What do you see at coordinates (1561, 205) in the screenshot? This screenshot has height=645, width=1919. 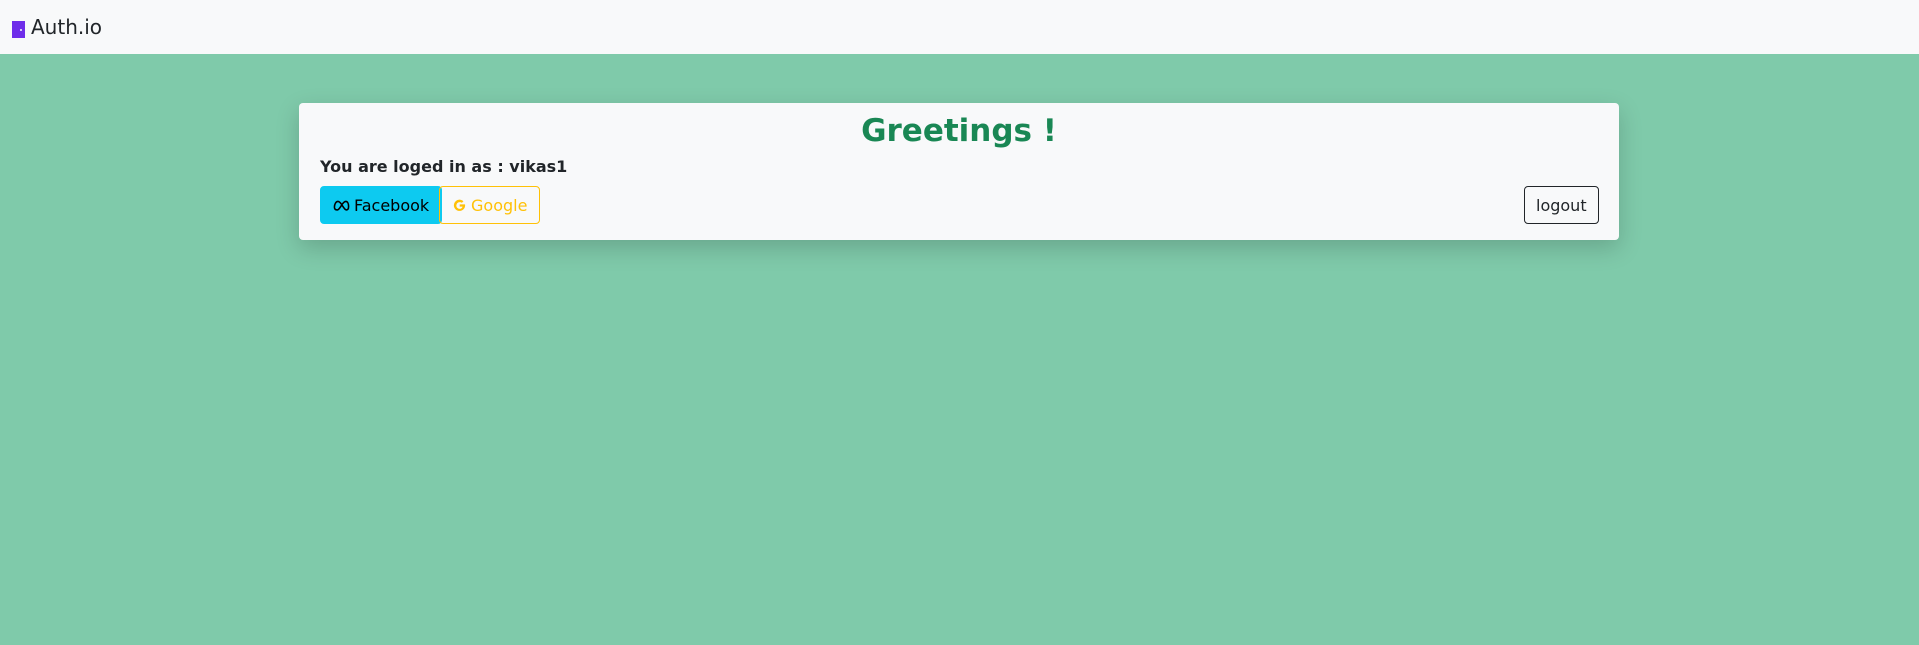 I see `logout-button: logout` at bounding box center [1561, 205].